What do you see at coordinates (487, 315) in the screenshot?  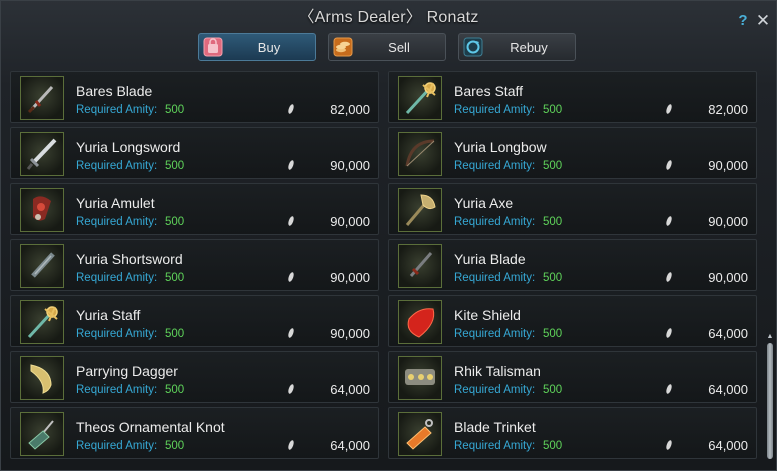 I see `item-name: Kite Shield` at bounding box center [487, 315].